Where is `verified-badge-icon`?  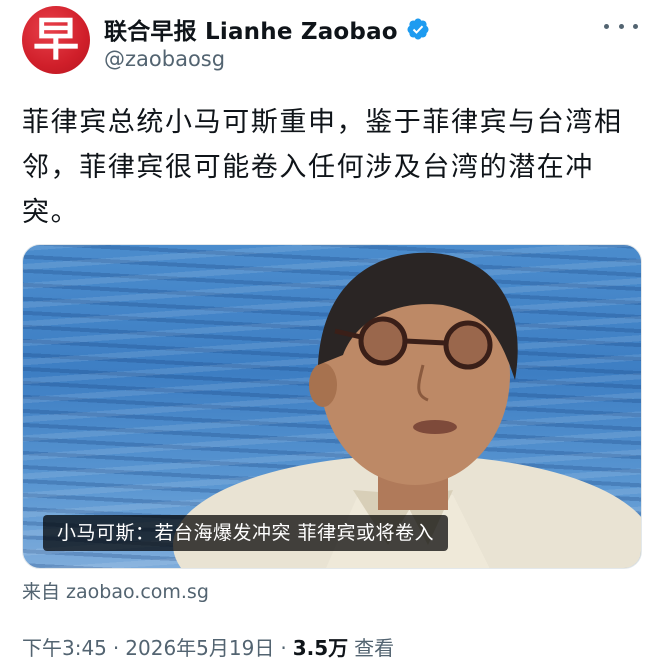
verified-badge-icon is located at coordinates (418, 29).